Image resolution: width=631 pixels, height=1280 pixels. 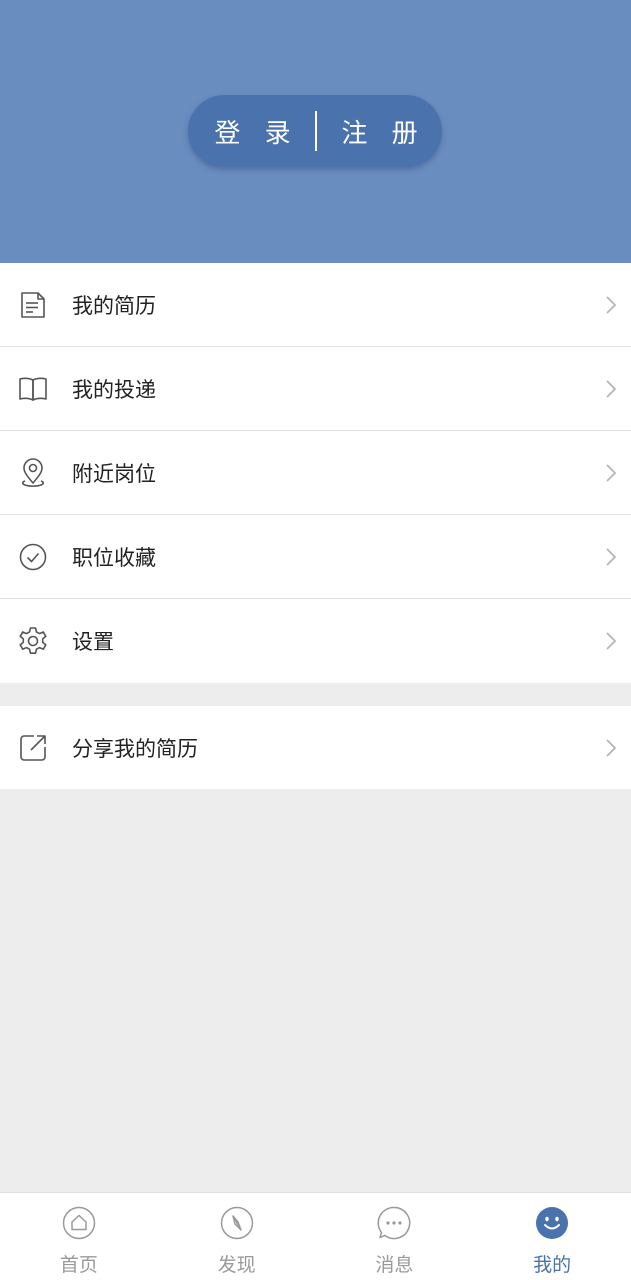 I want to click on tab-discover: 发现, so click(x=237, y=1236).